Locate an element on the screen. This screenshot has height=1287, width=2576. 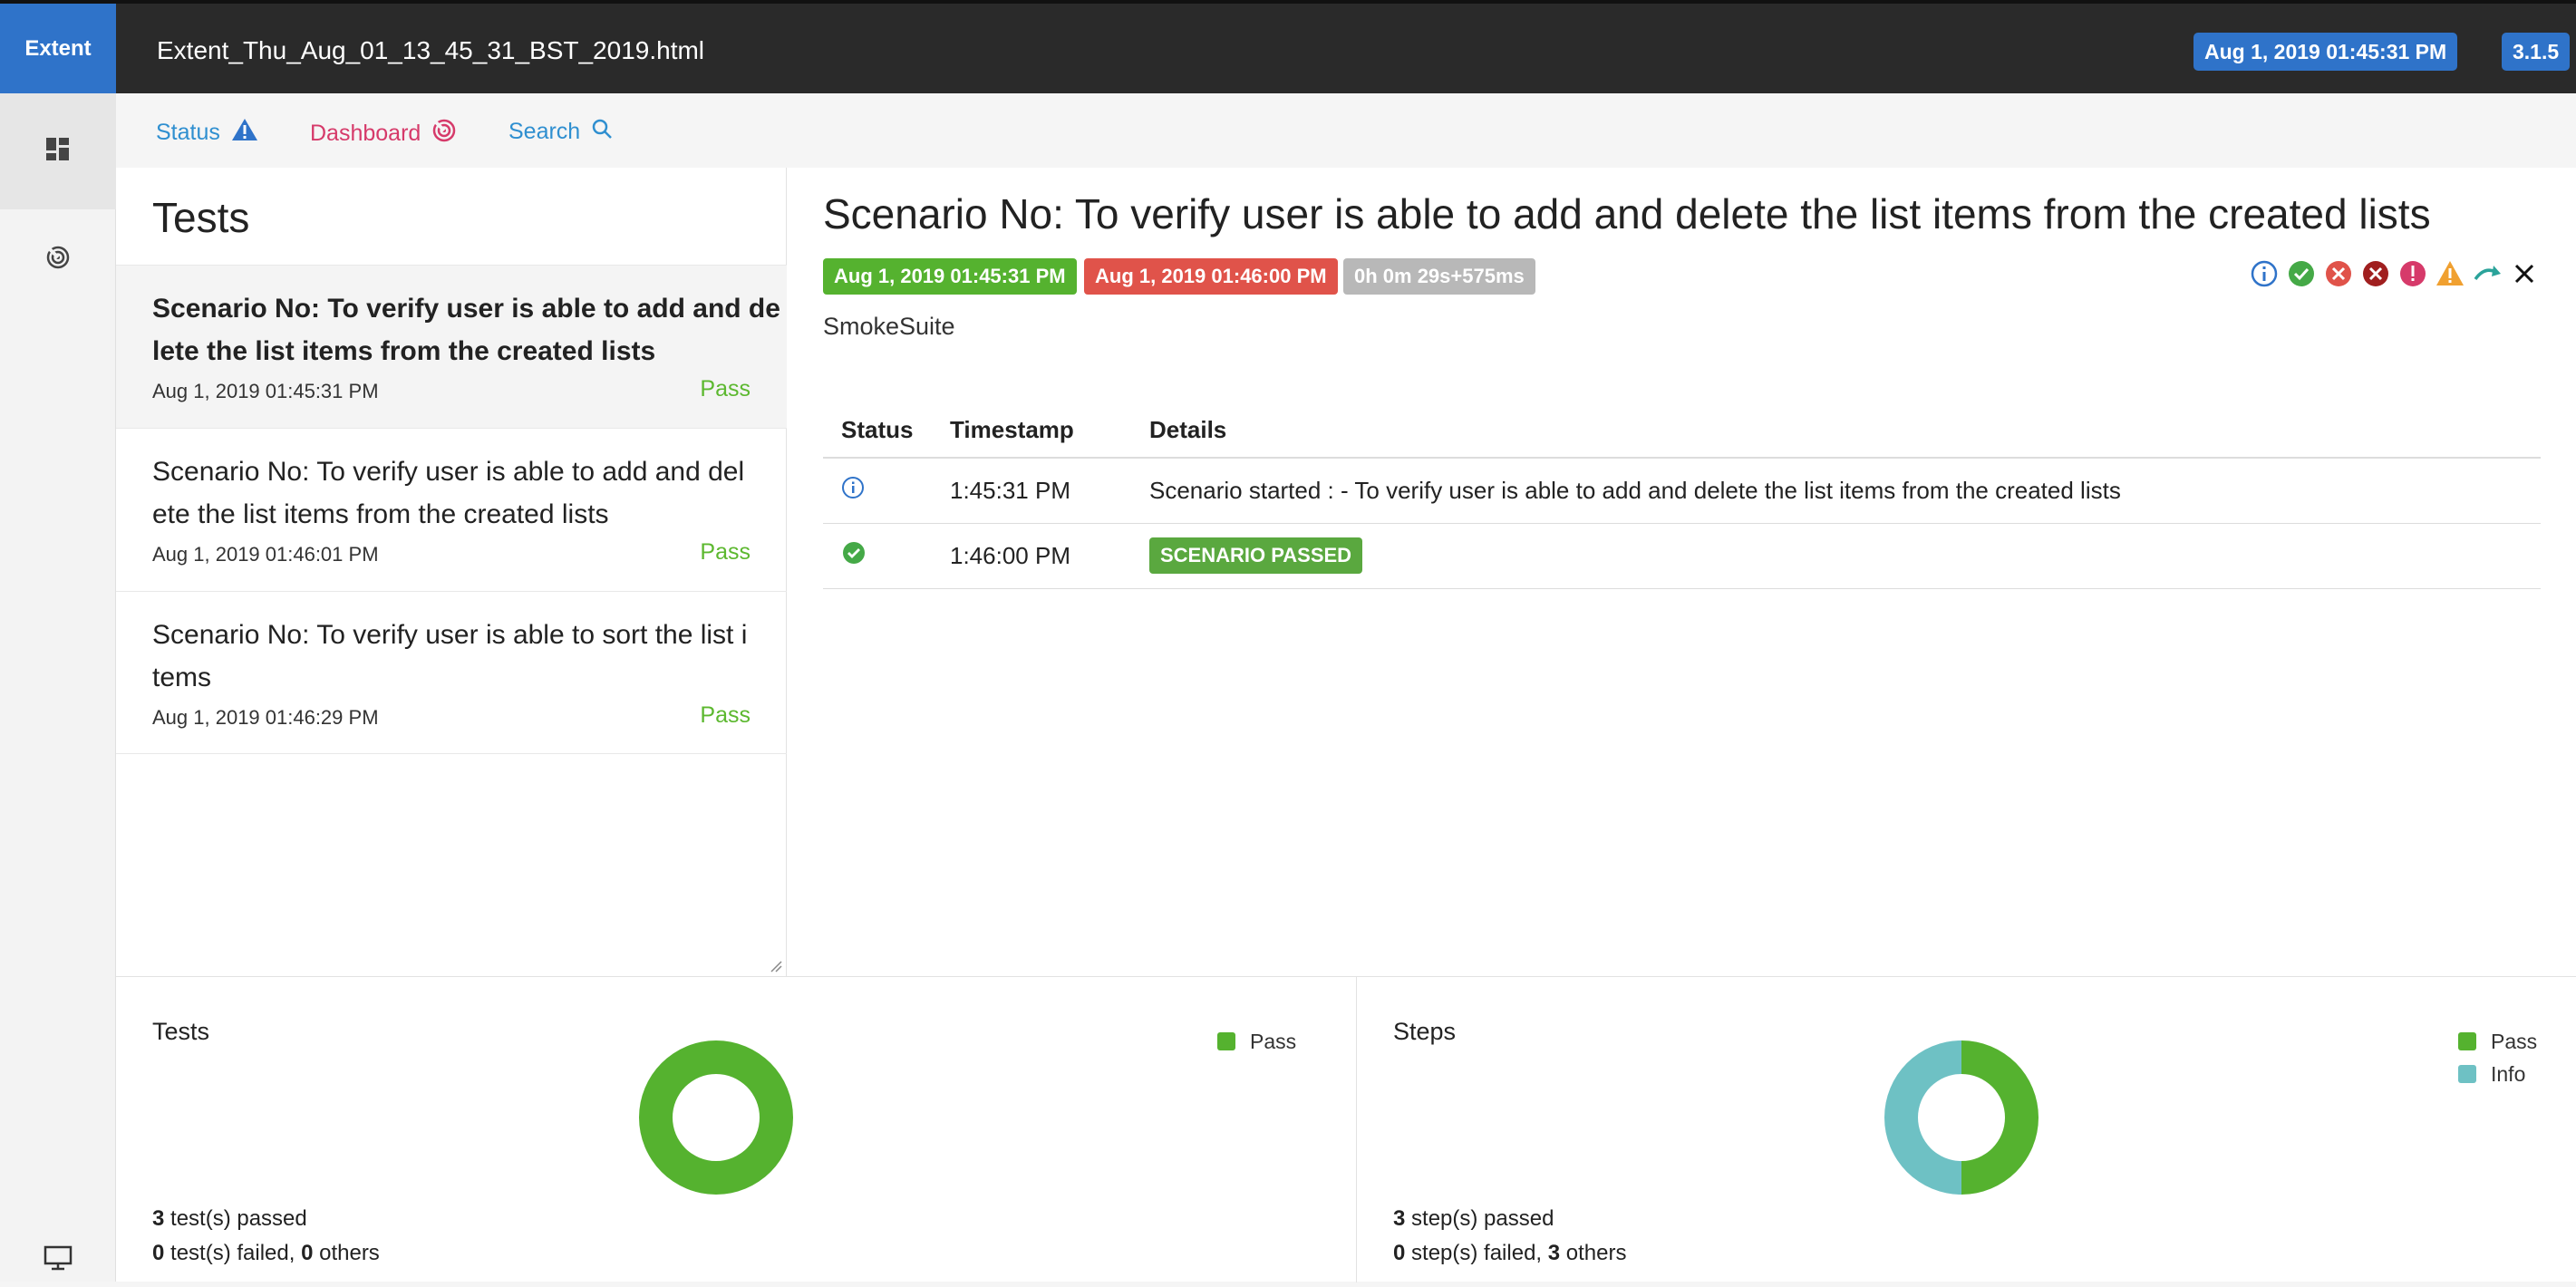
status-filter-icons is located at coordinates (2394, 273).